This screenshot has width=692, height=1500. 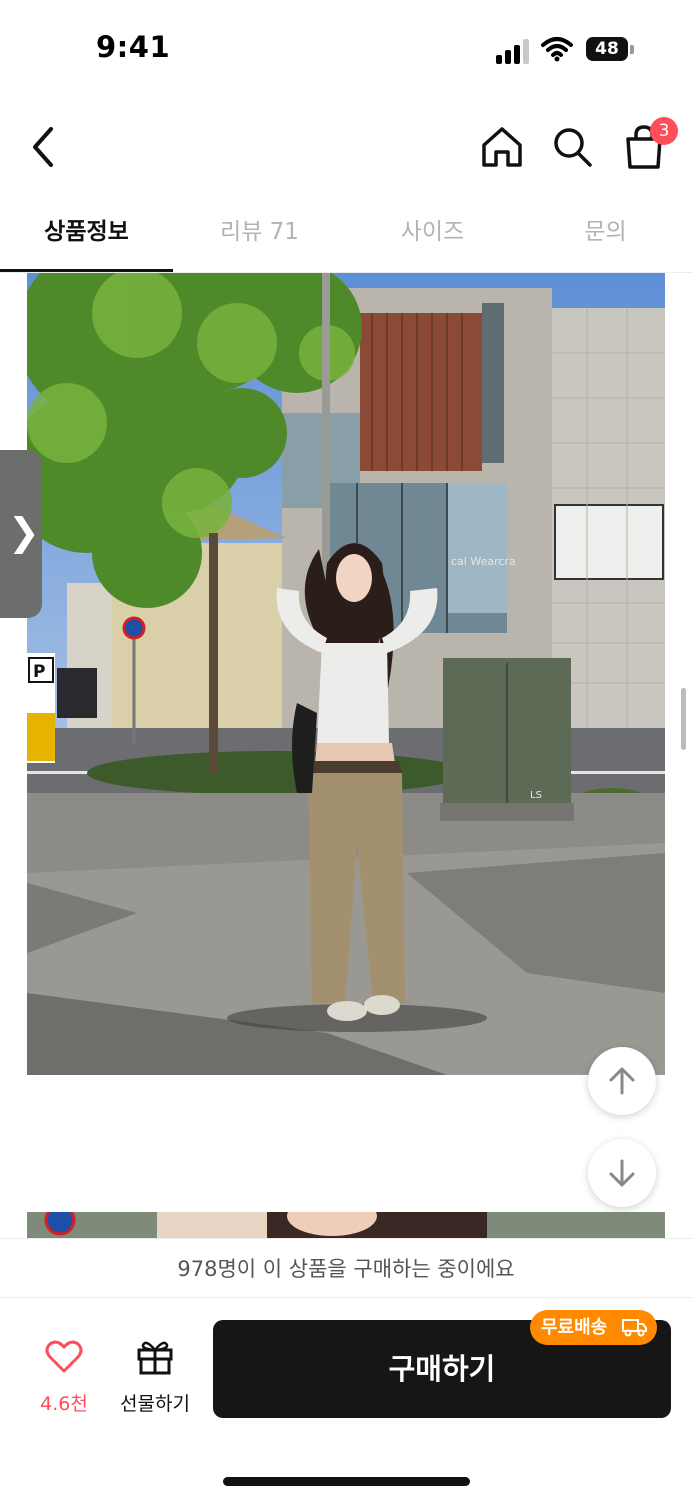 What do you see at coordinates (346, 1399) in the screenshot?
I see `bottom-action-bar: 4.6천 선물하기 구매하기 무료배송` at bounding box center [346, 1399].